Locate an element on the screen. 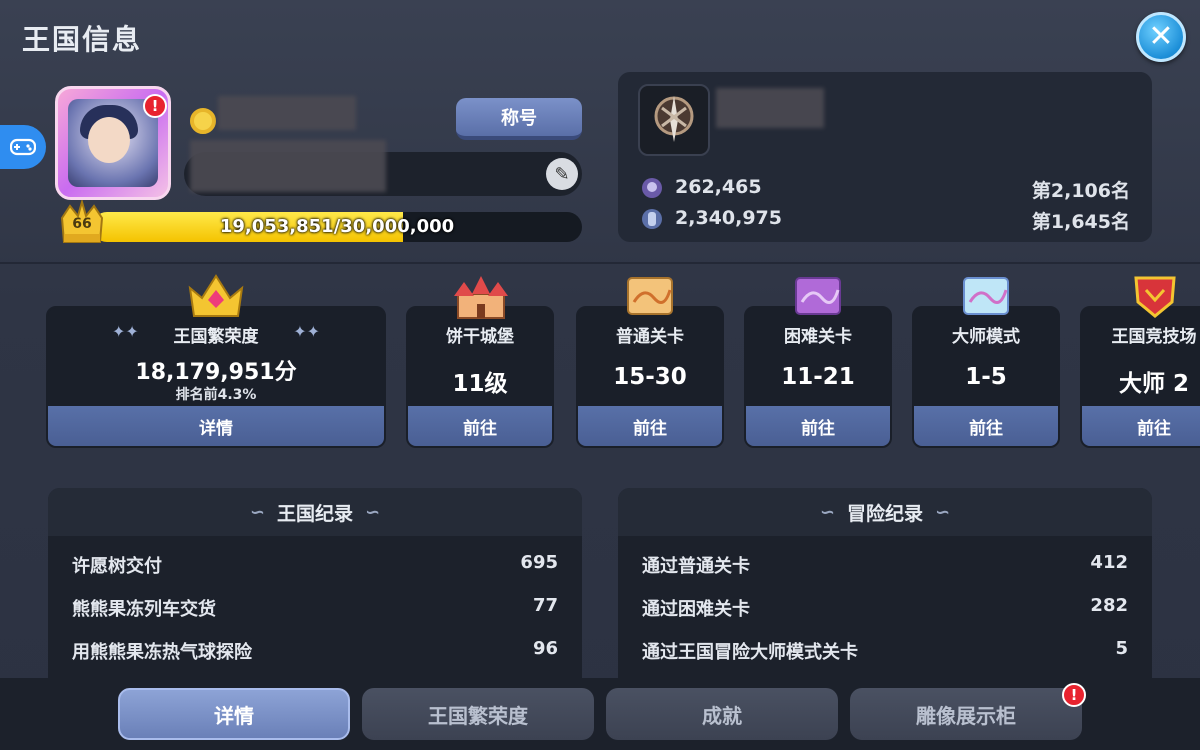 The height and width of the screenshot is (750, 1200). tab-achievements: 成就 is located at coordinates (722, 714).